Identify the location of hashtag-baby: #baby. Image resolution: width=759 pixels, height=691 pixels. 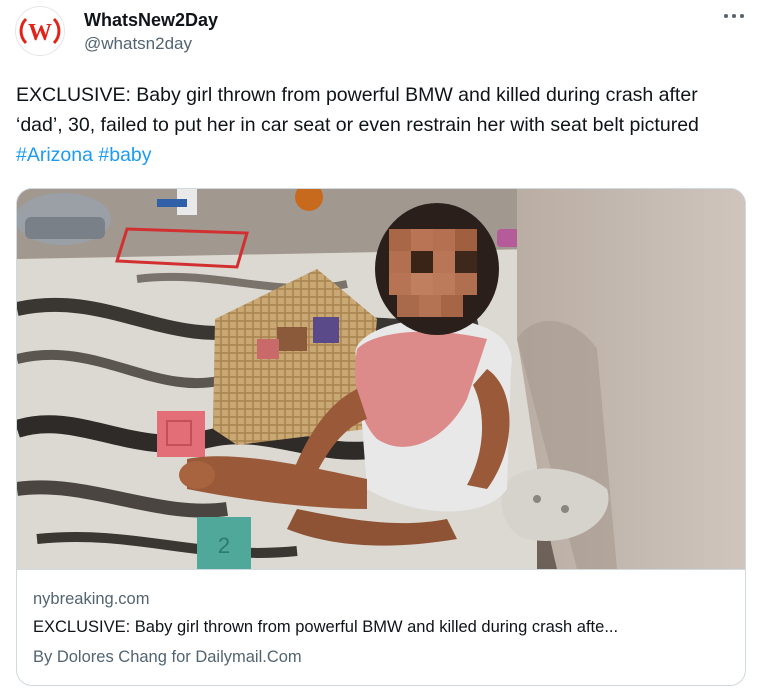
(124, 155).